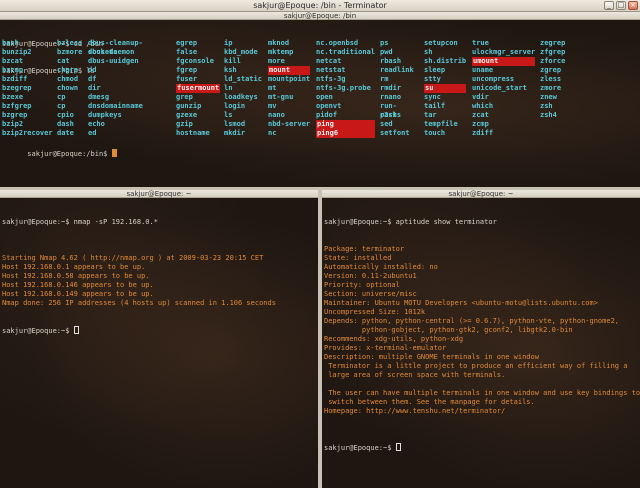  What do you see at coordinates (435, 70) in the screenshot?
I see `ls-entry: sleep` at bounding box center [435, 70].